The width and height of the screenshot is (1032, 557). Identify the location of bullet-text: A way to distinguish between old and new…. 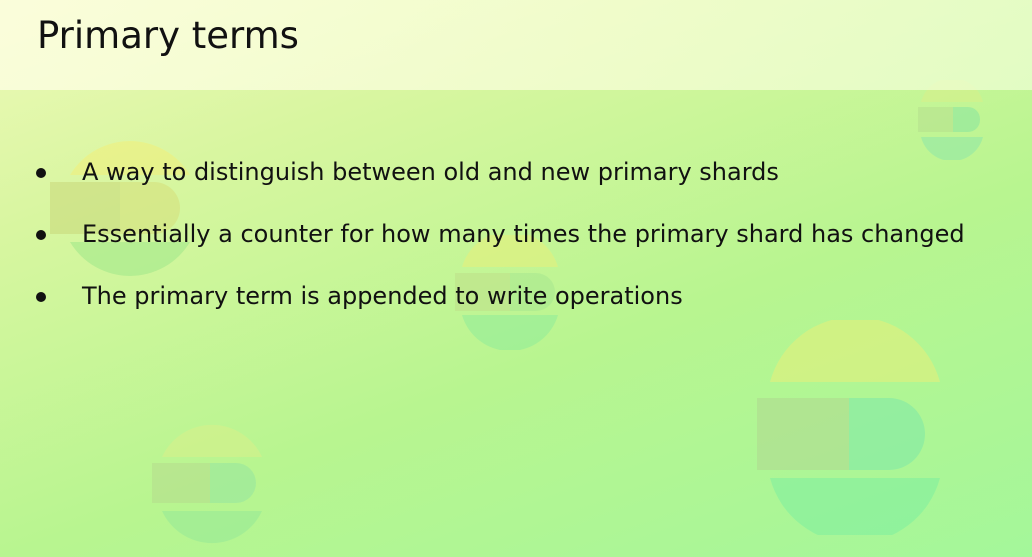
(430, 172).